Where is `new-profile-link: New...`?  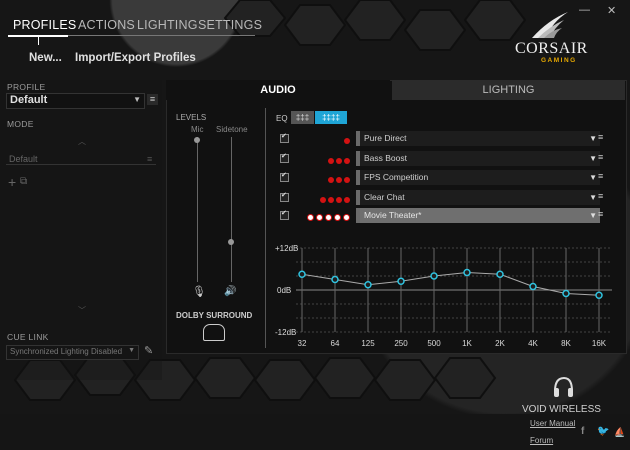 new-profile-link: New... is located at coordinates (45, 58).